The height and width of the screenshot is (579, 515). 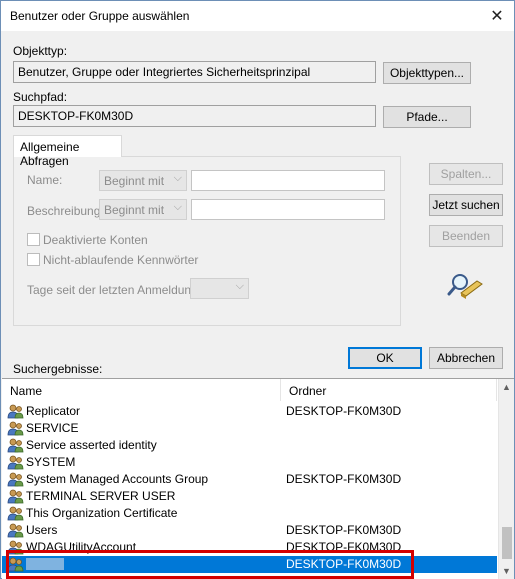 I want to click on days-since-login-label: Tage seit der letzten Anmeldung:, so click(x=114, y=290).